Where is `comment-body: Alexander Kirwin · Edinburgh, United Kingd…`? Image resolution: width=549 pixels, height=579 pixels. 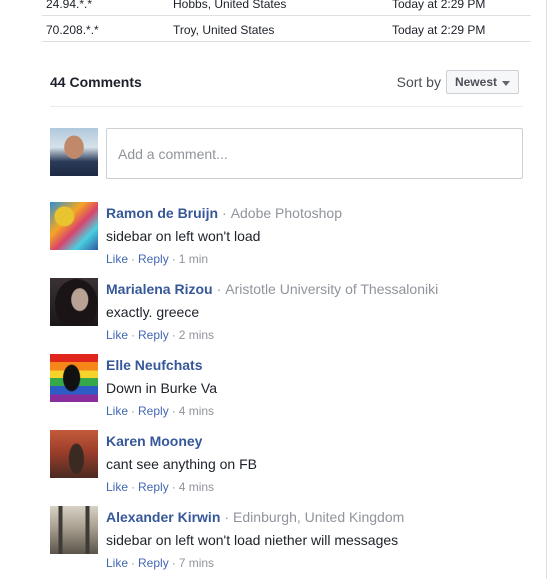
comment-body: Alexander Kirwin · Edinburgh, United Kingd… is located at coordinates (316, 539).